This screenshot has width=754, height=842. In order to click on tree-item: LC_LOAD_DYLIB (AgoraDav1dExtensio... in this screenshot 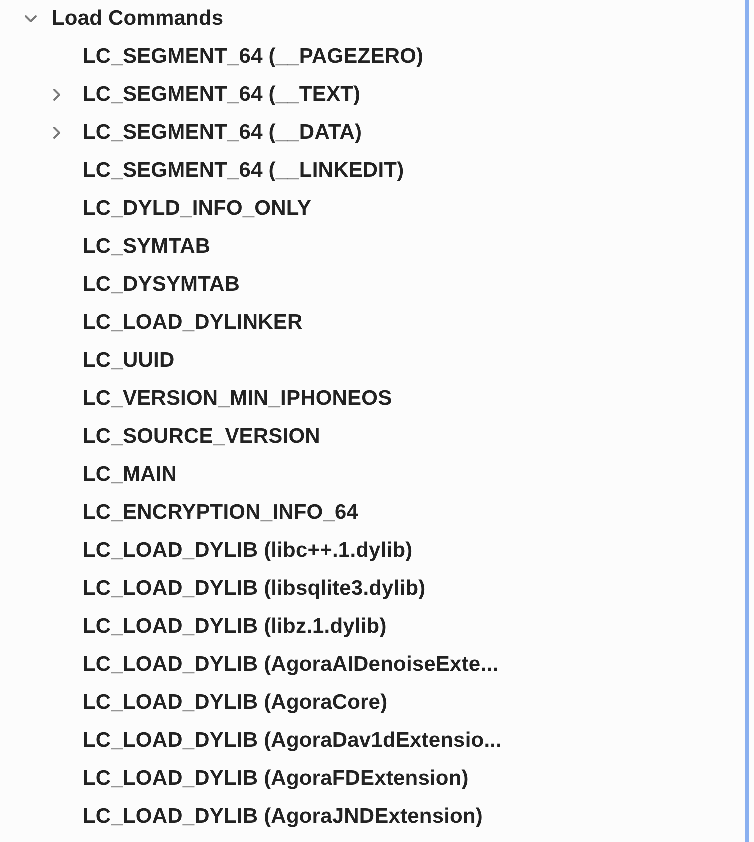, I will do `click(292, 741)`.